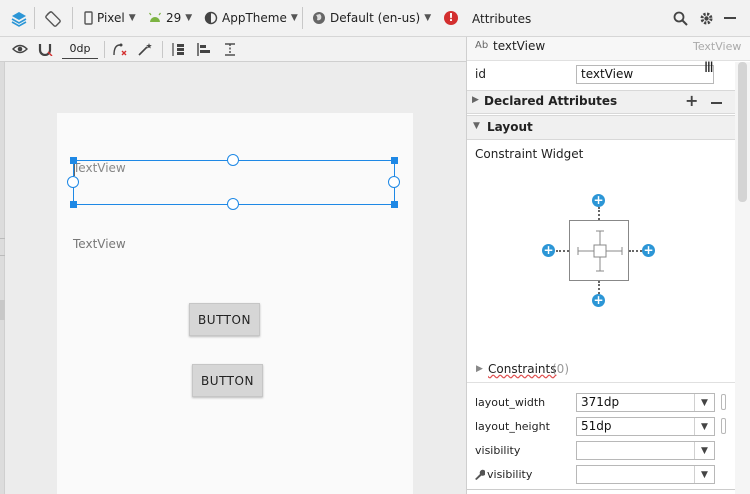  Describe the element at coordinates (145, 51) in the screenshot. I see `infer-constraints-icon` at that location.